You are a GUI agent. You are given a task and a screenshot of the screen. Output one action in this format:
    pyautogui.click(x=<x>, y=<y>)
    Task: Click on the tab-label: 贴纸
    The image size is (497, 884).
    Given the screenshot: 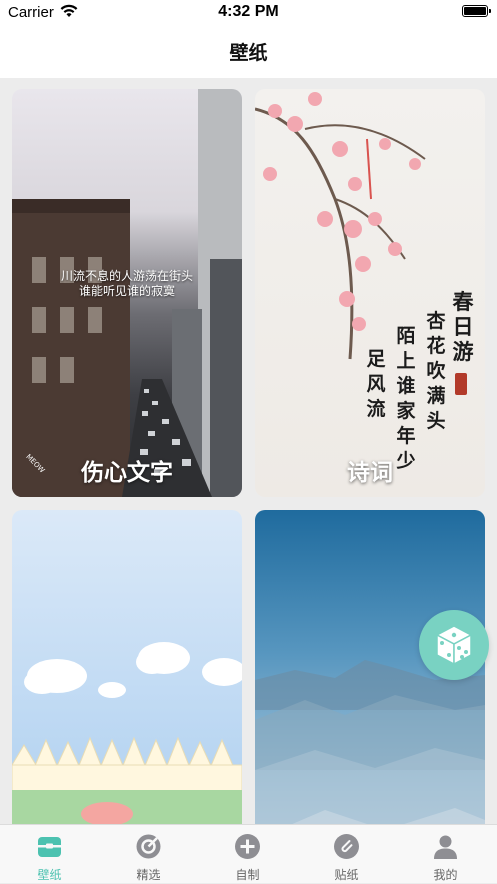 What is the action you would take?
    pyautogui.click(x=346, y=875)
    